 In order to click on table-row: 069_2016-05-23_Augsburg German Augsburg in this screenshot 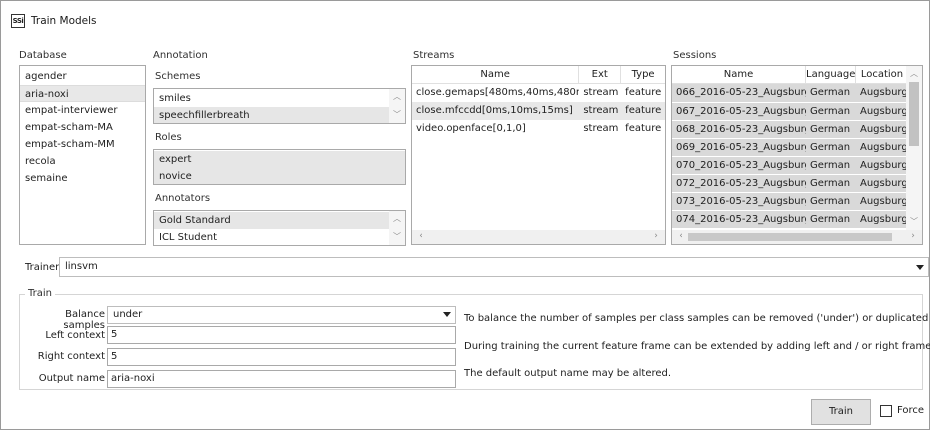, I will do `click(790, 147)`.